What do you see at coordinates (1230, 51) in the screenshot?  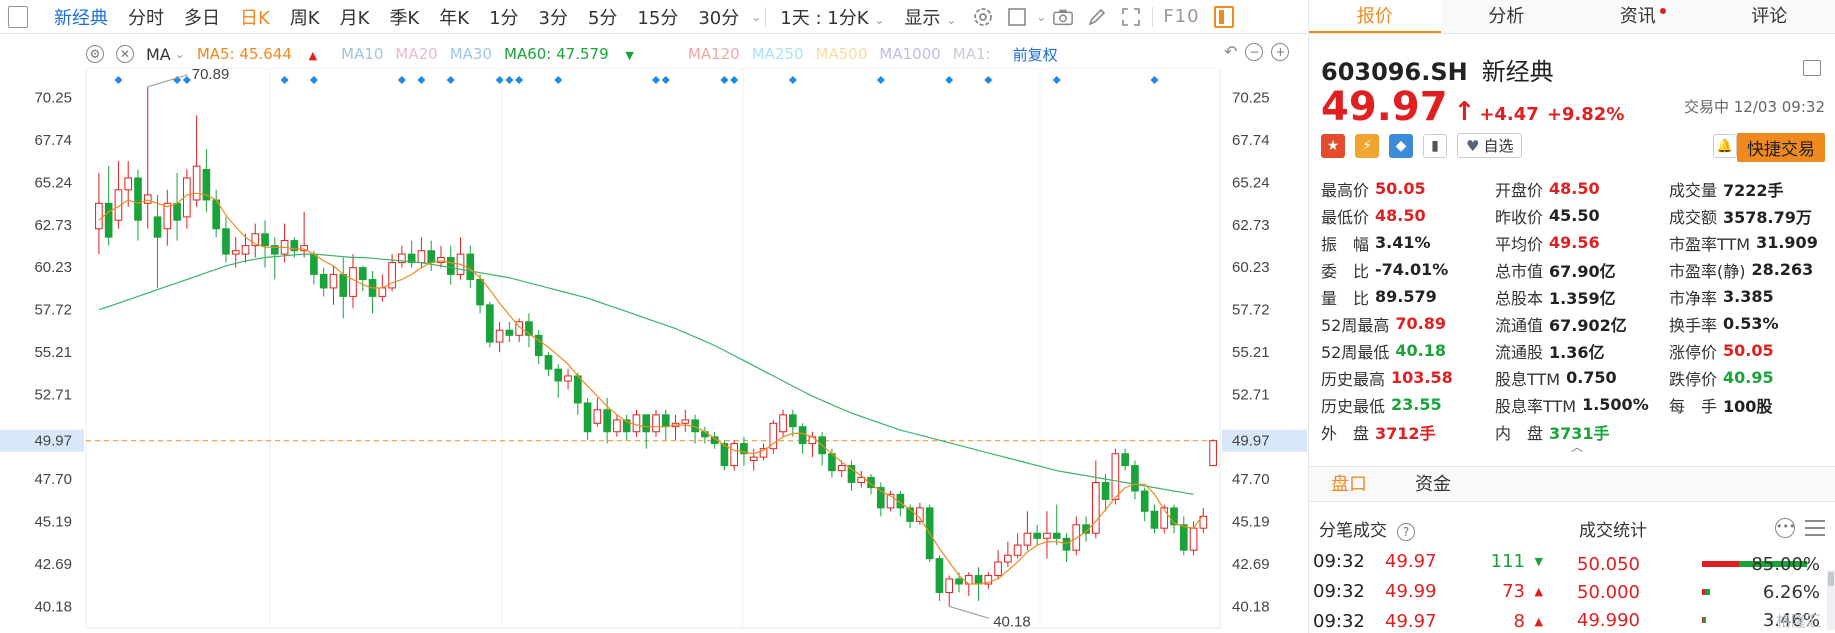 I see `undo-icon: ↶` at bounding box center [1230, 51].